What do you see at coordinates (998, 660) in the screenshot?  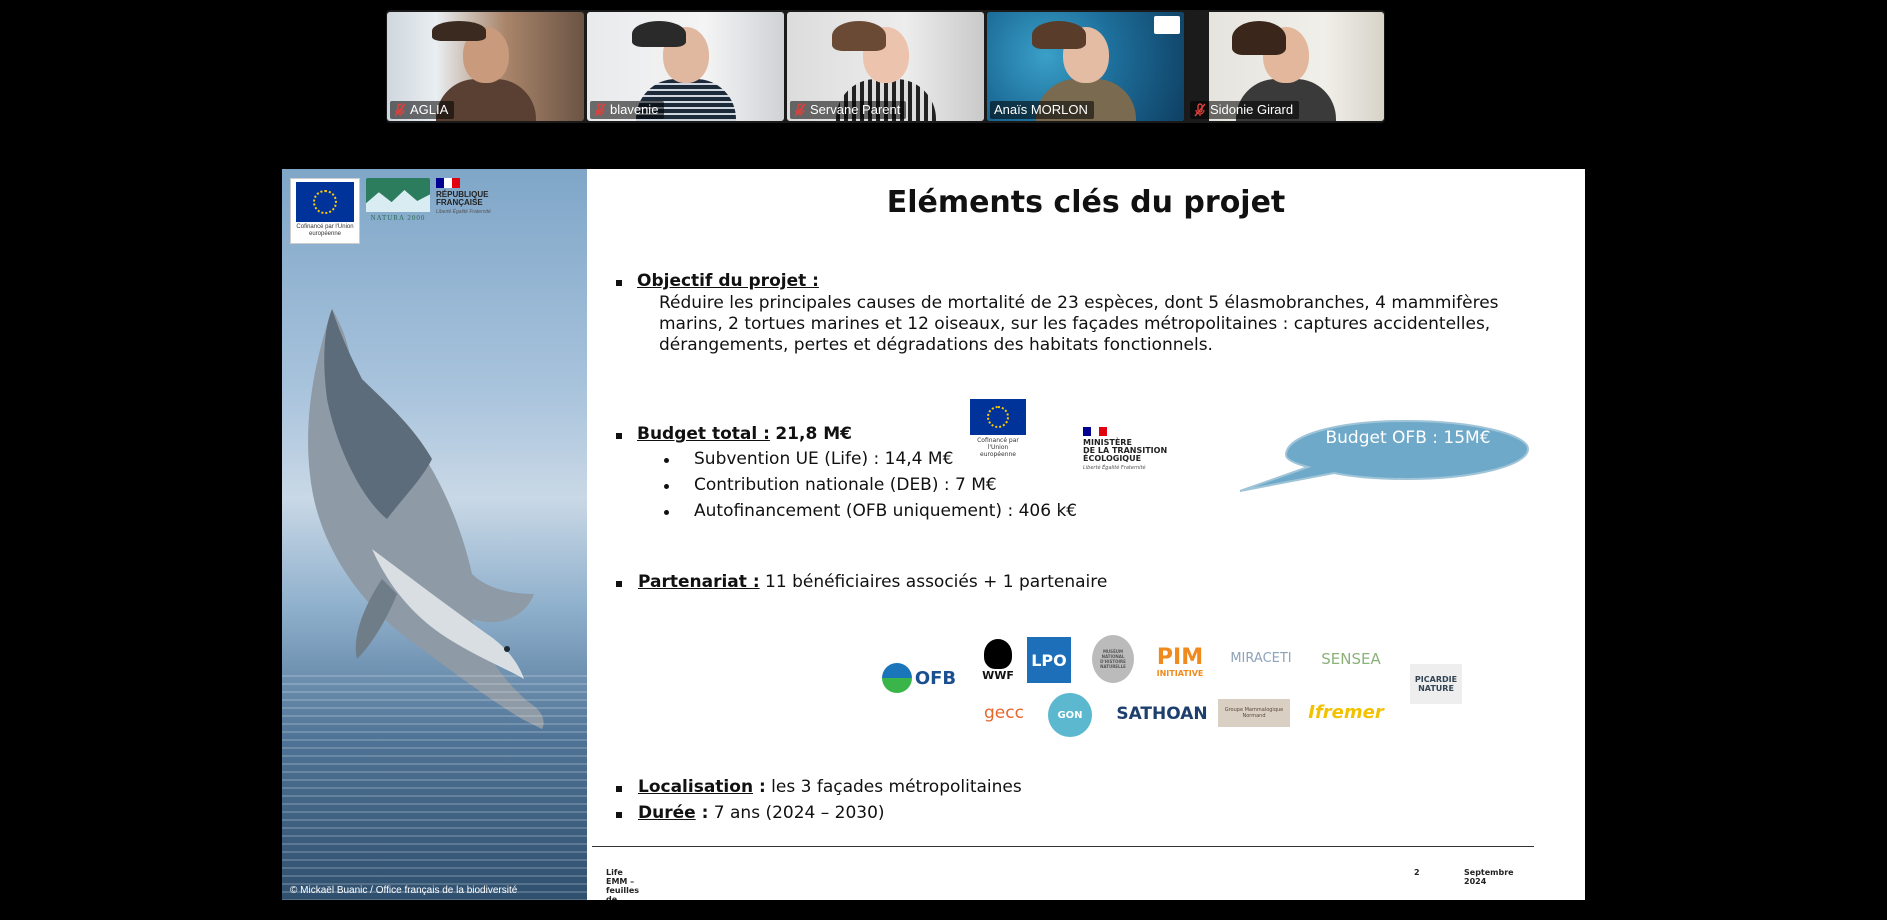 I see `wwf-logo: WWF` at bounding box center [998, 660].